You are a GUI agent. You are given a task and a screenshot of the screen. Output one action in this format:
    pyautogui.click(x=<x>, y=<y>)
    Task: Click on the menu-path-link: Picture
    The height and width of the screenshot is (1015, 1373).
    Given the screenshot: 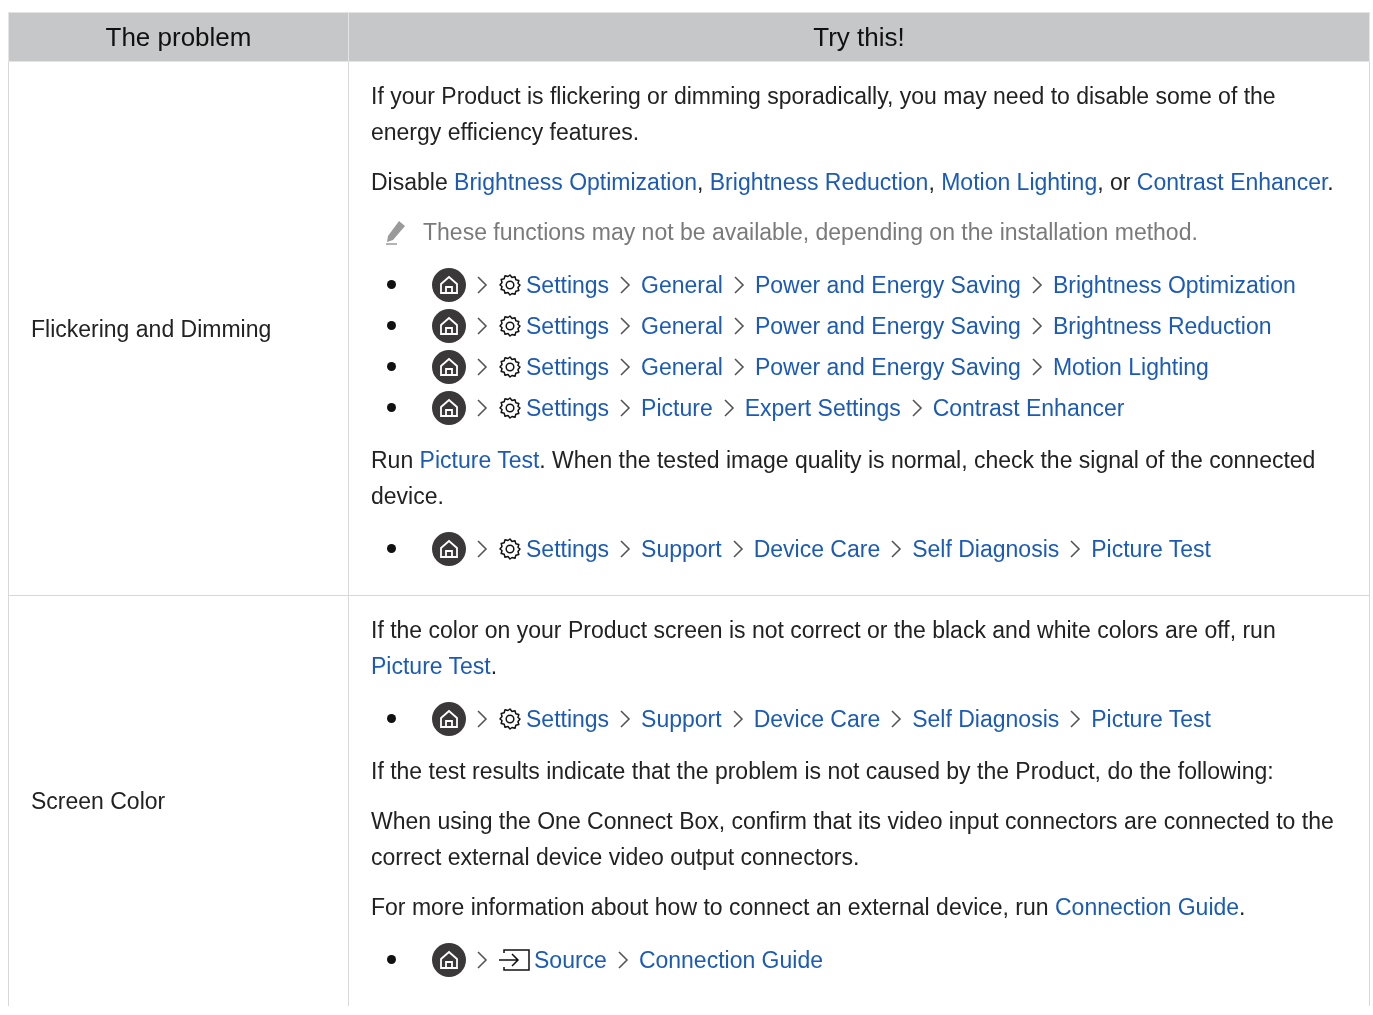 What is the action you would take?
    pyautogui.click(x=677, y=407)
    